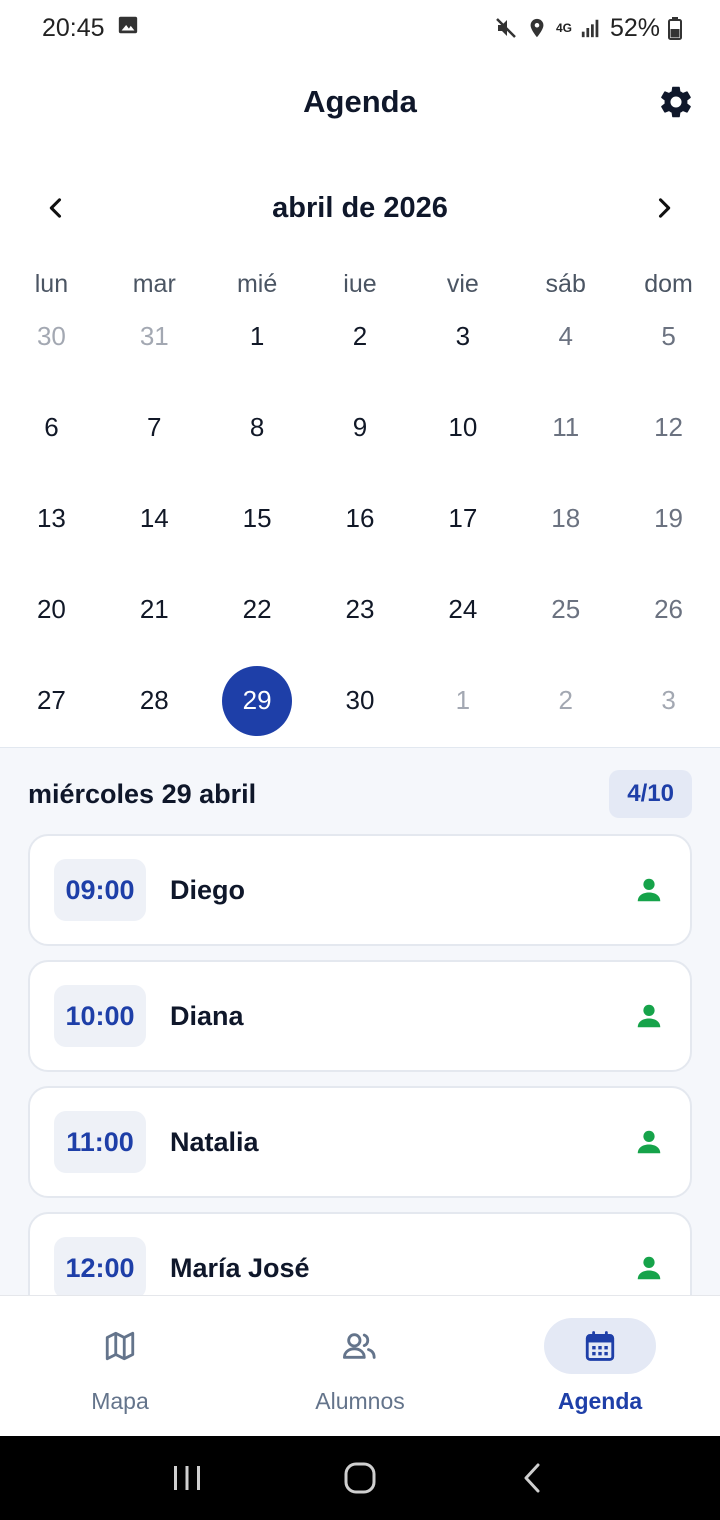 The height and width of the screenshot is (1520, 720). I want to click on calendar-day-number: 21, so click(154, 609).